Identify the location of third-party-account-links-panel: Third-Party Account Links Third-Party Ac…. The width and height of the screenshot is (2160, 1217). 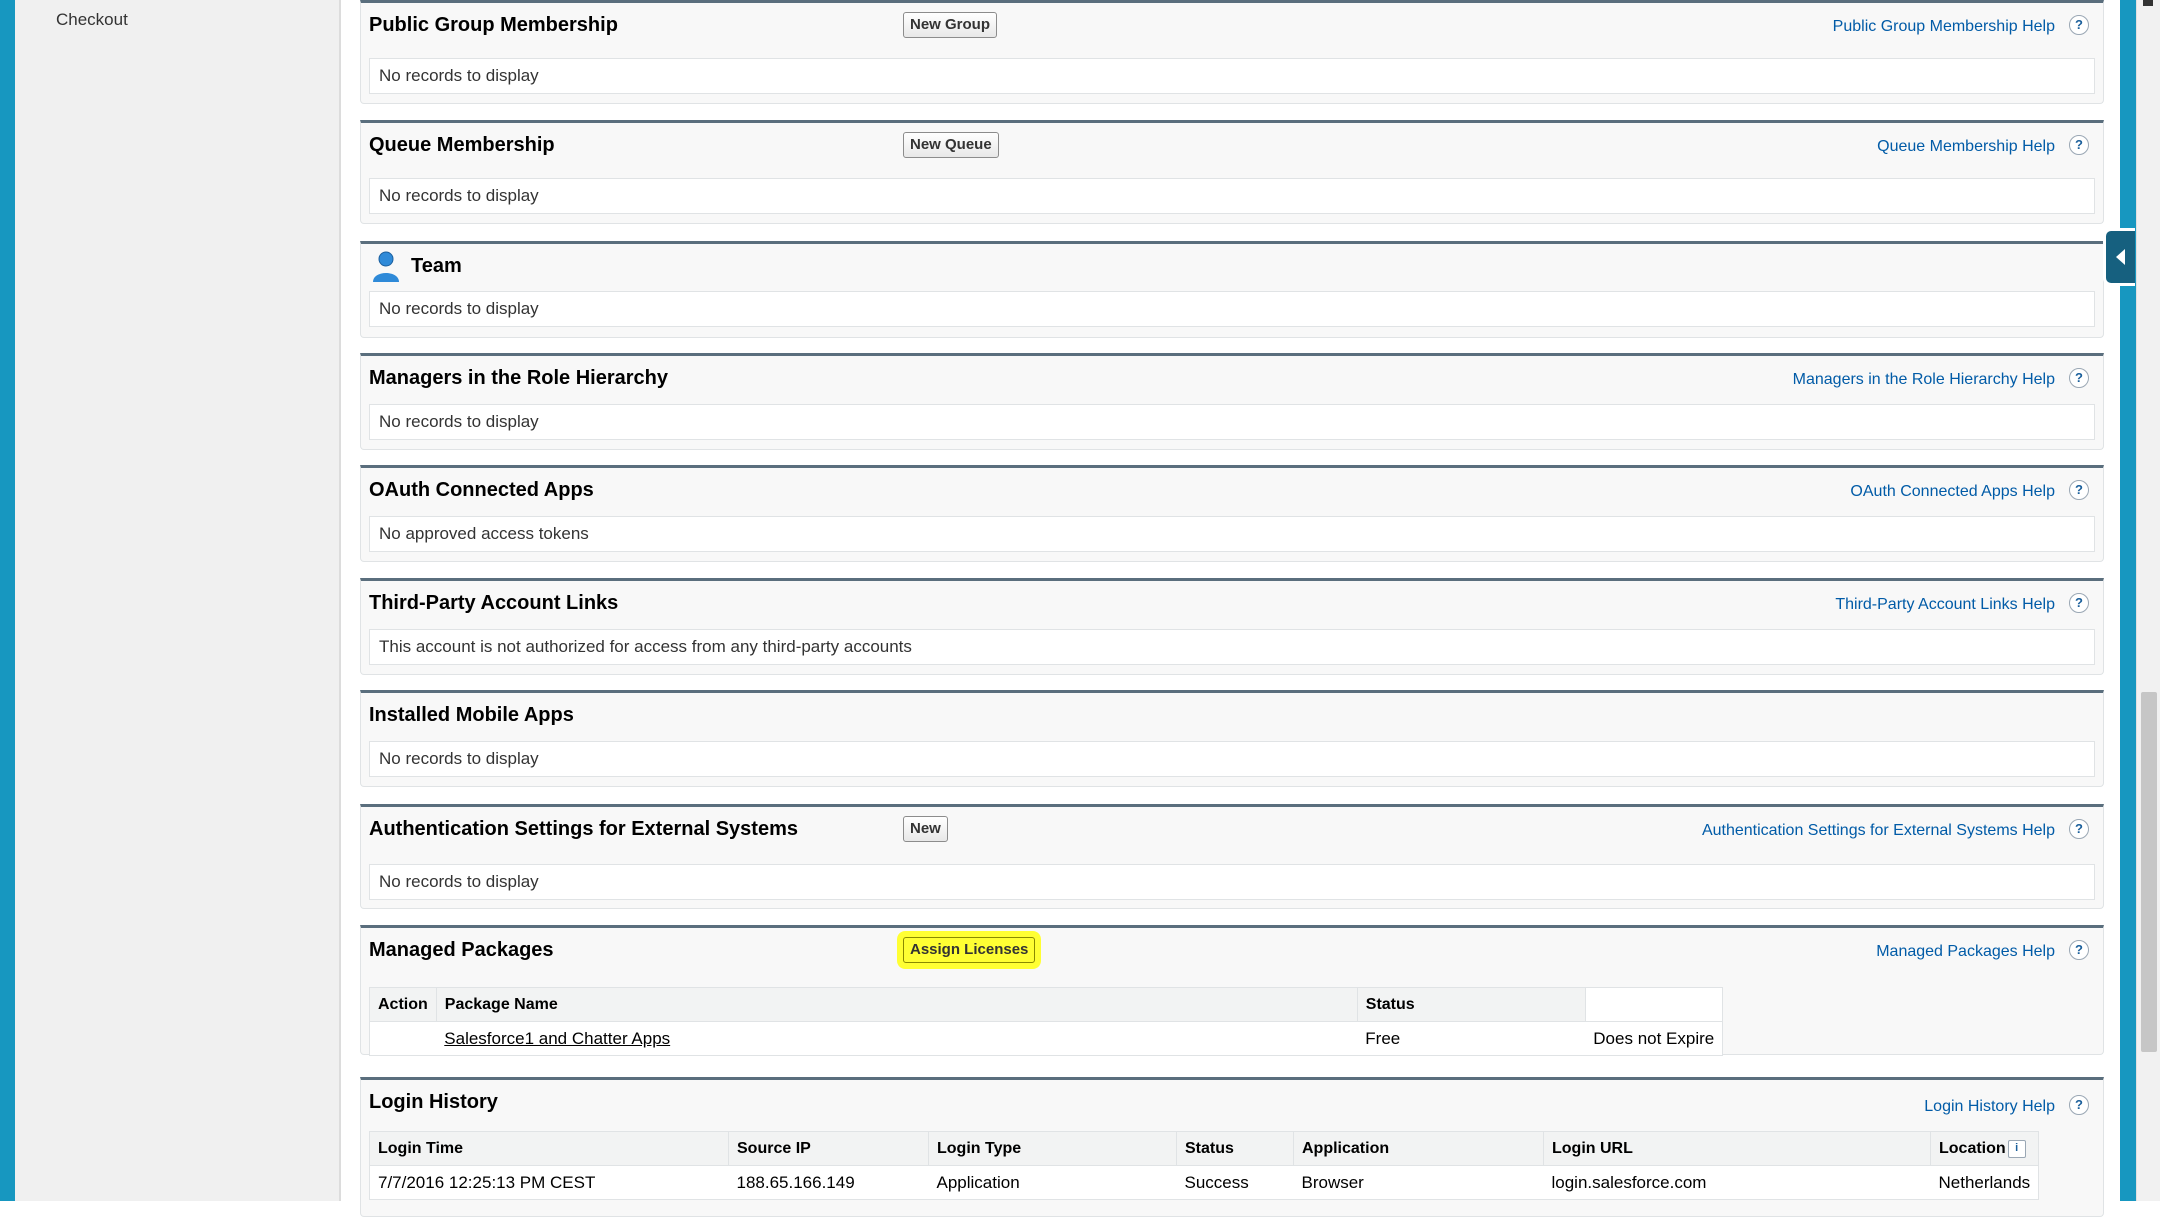
(1232, 626).